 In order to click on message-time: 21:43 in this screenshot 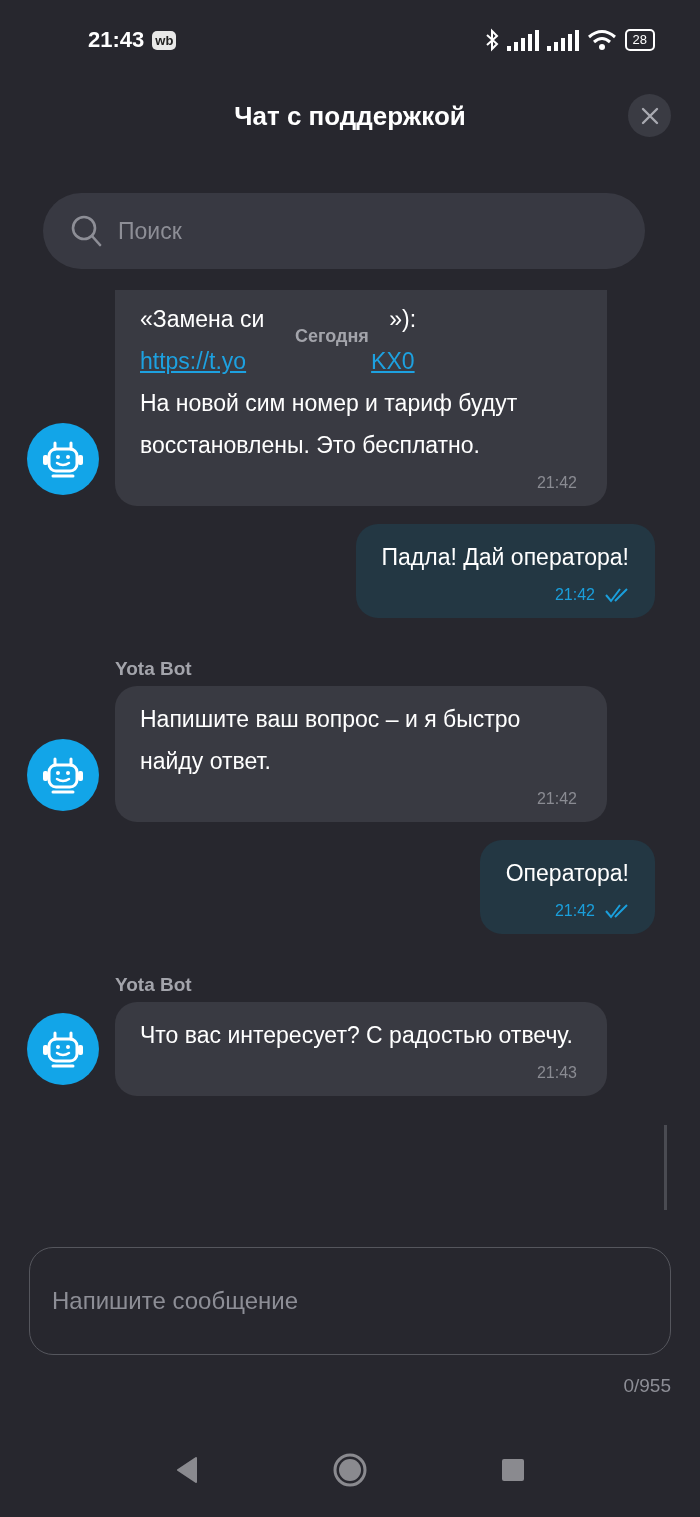, I will do `click(556, 1073)`.